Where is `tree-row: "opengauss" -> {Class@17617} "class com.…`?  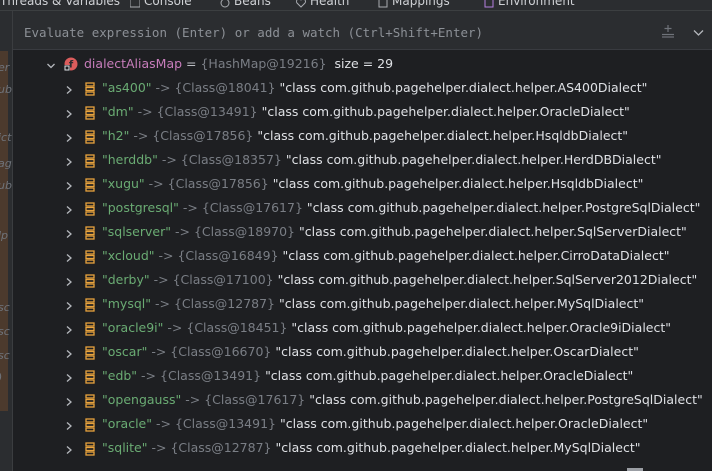 tree-row: "opengauss" -> {Class@17617} "class com.… is located at coordinates (362, 401).